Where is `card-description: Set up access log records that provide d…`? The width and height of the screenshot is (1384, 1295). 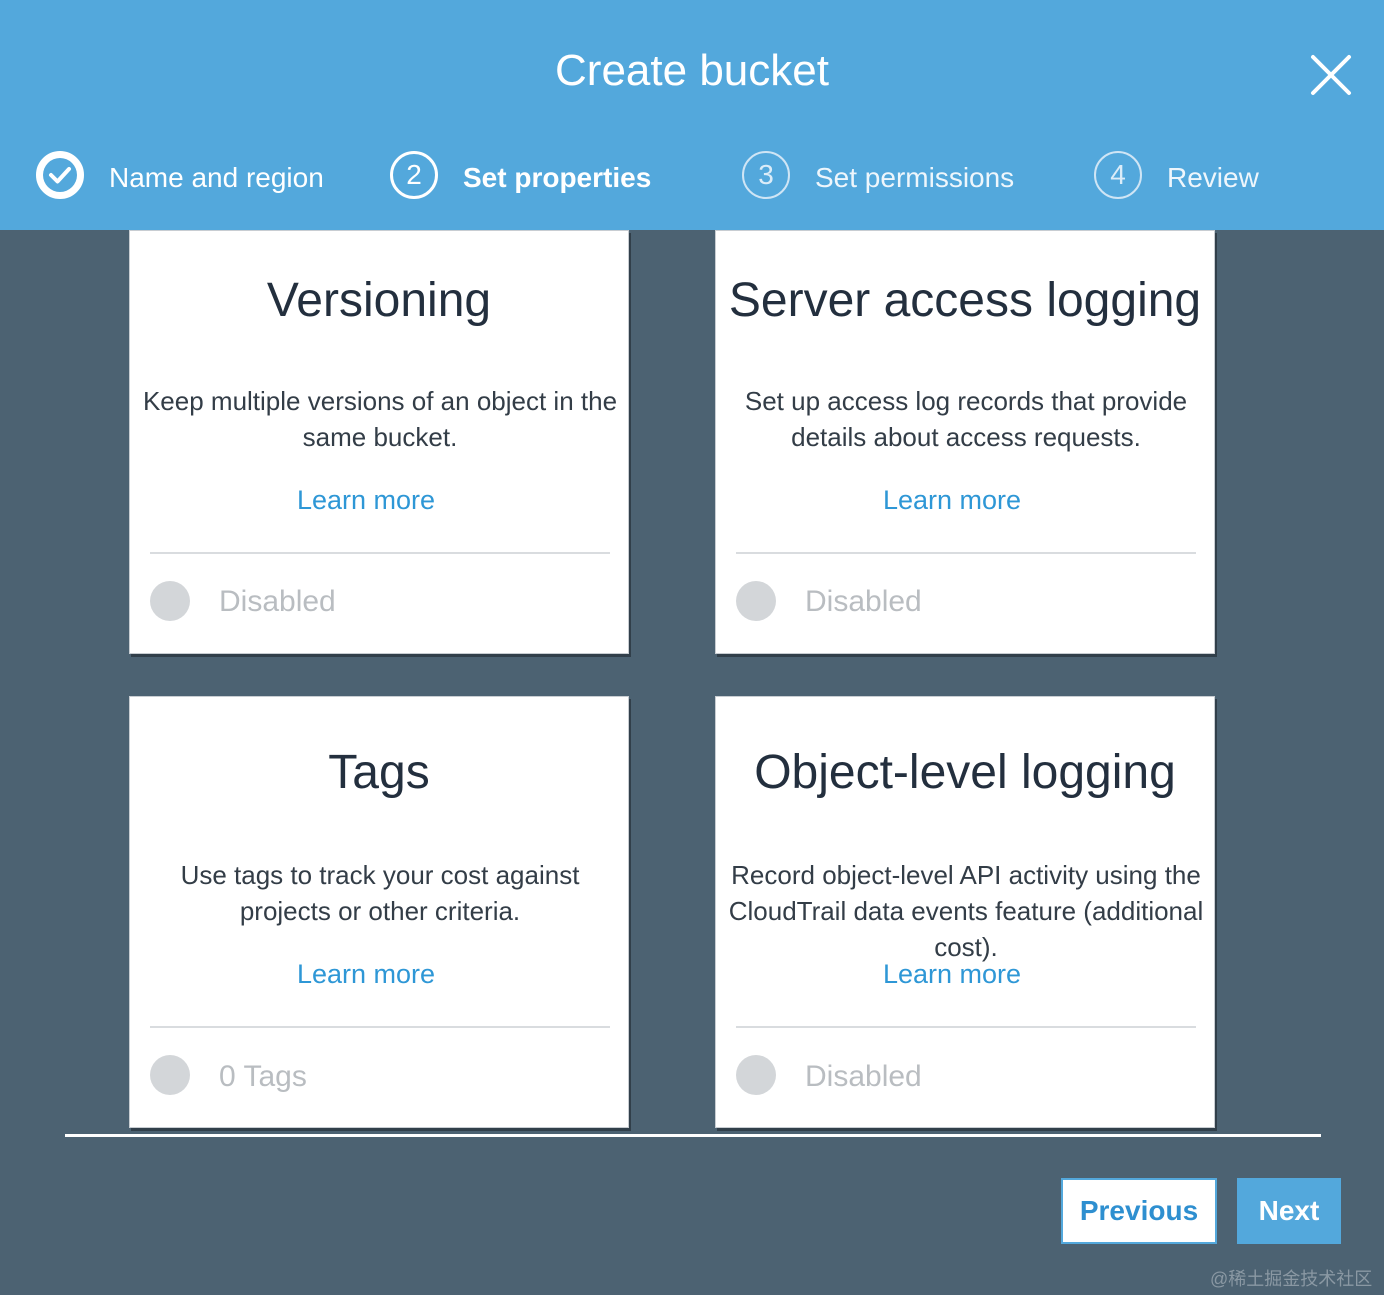
card-description: Set up access log records that provide d… is located at coordinates (966, 419).